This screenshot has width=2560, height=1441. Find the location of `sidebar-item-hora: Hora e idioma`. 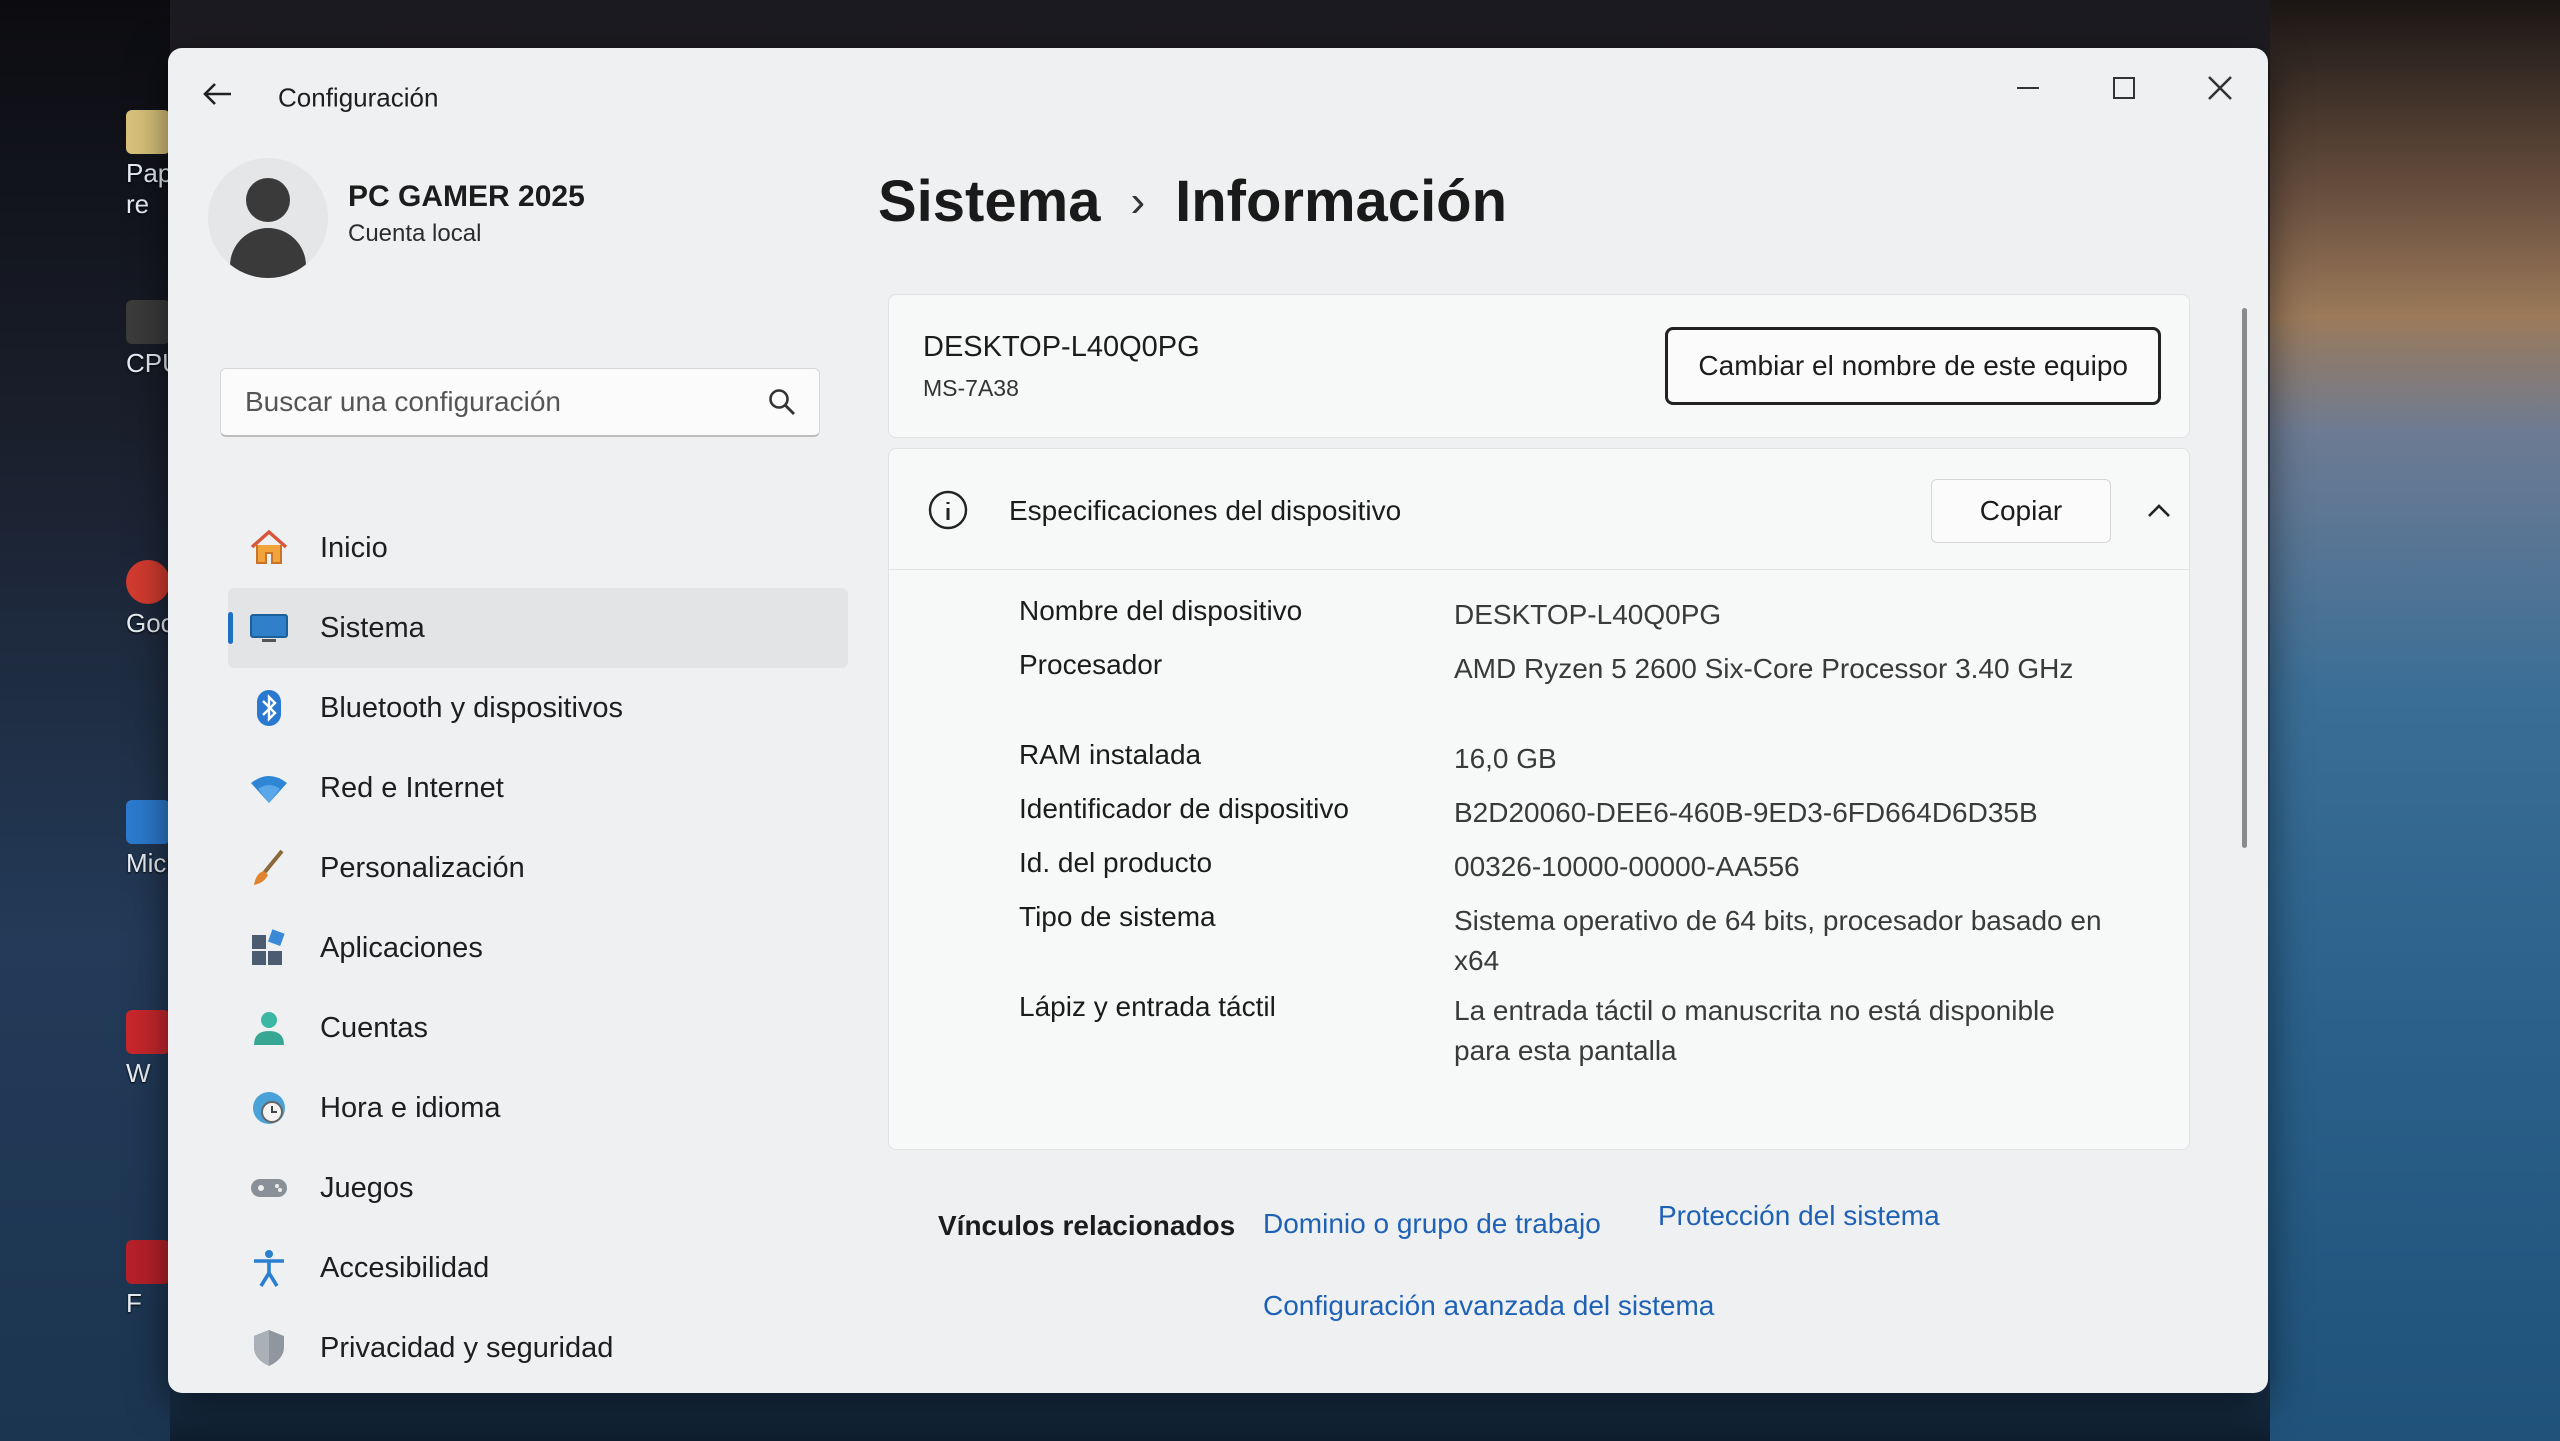

sidebar-item-hora: Hora e idioma is located at coordinates (538, 1108).